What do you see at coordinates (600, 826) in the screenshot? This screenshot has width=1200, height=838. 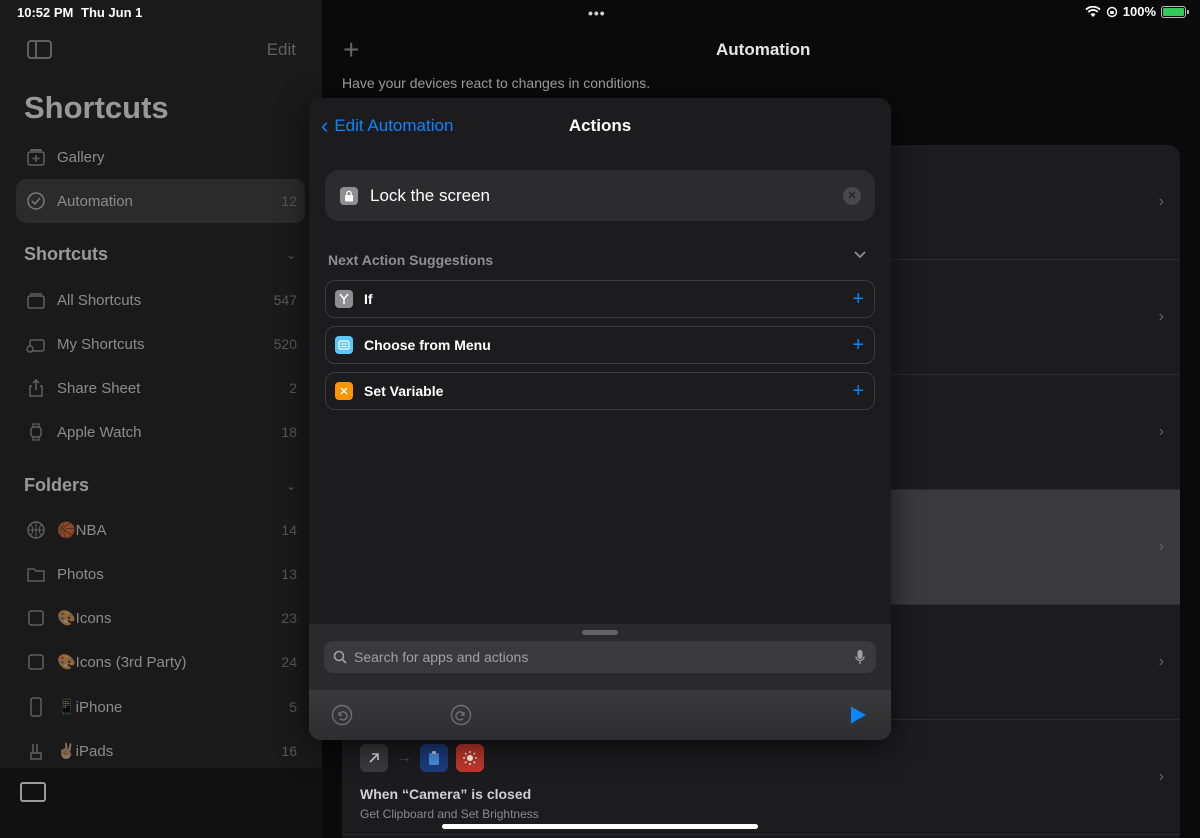 I see `home-indicator` at bounding box center [600, 826].